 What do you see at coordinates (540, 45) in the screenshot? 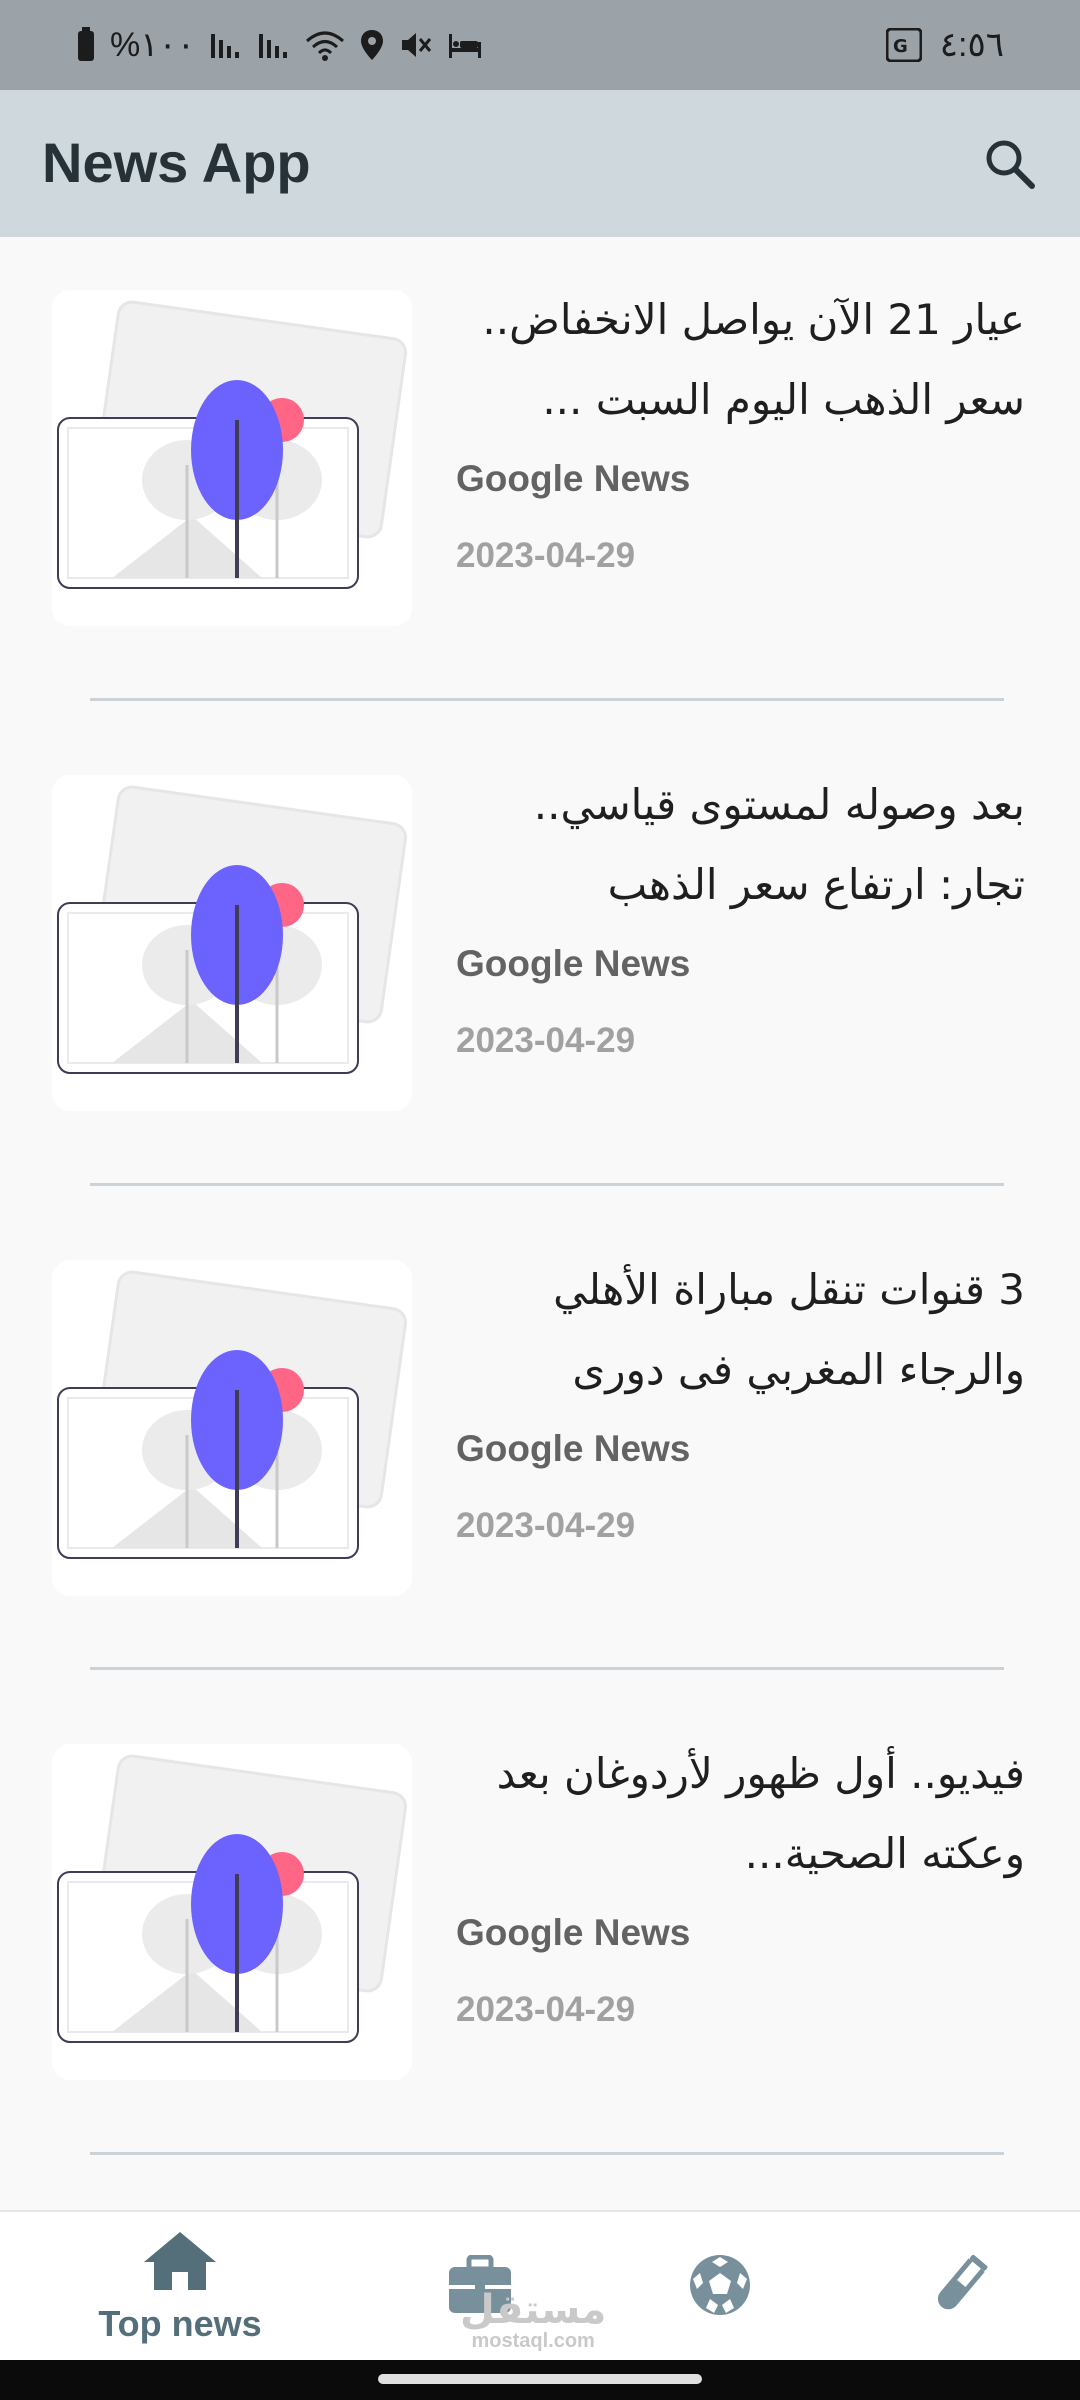
I see `status-bar: %١٠٠ G ٤:٥٦` at bounding box center [540, 45].